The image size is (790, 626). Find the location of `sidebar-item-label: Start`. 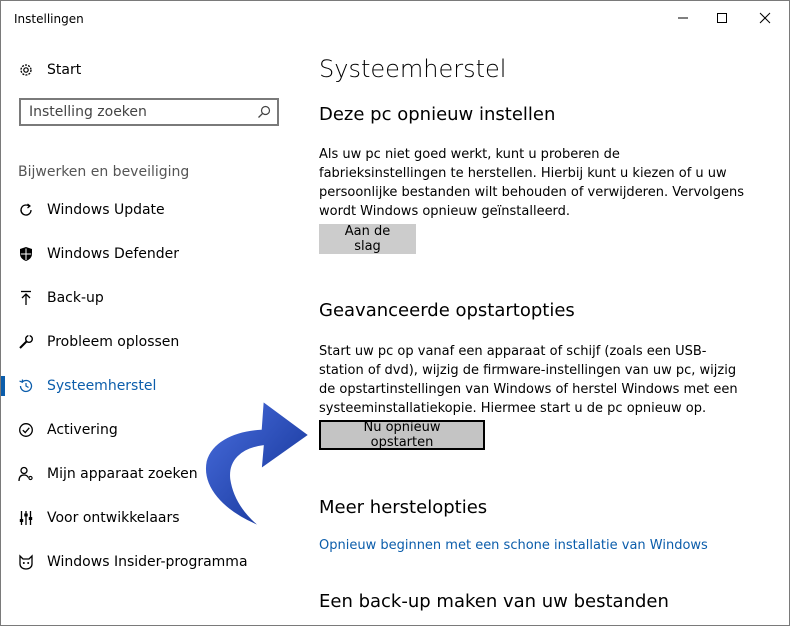

sidebar-item-label: Start is located at coordinates (64, 70).